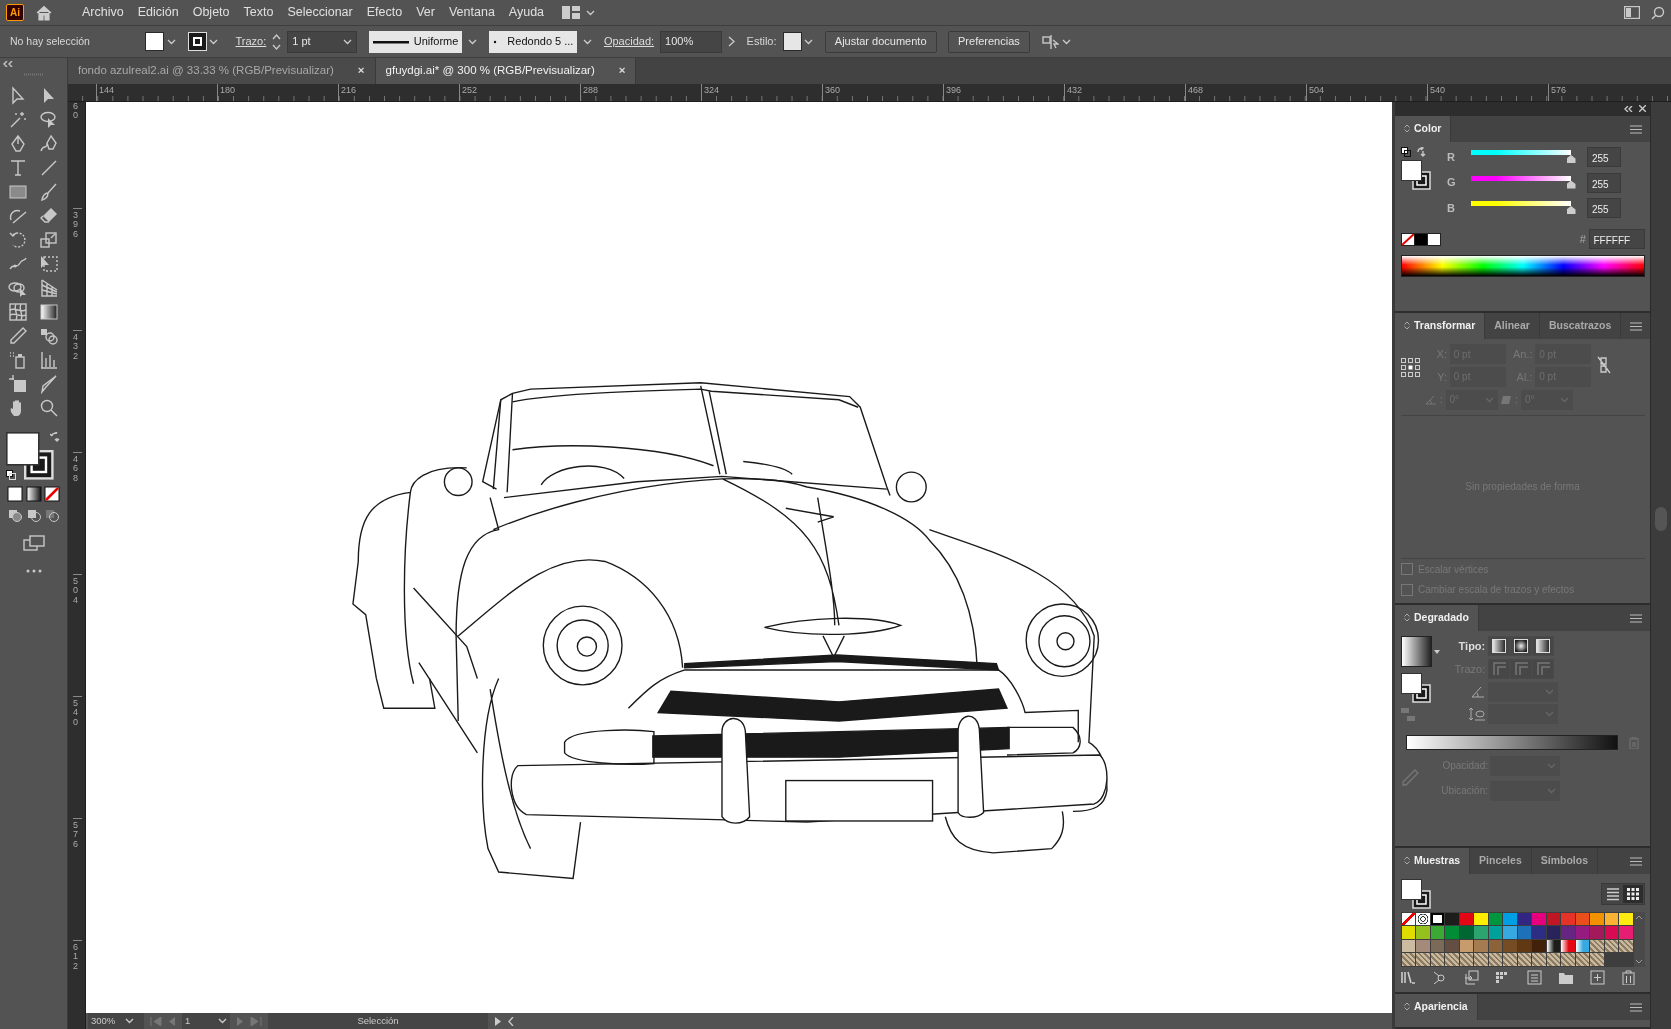 The width and height of the screenshot is (1671, 1029). What do you see at coordinates (1501, 860) in the screenshot?
I see `panel-tab: Pinceles` at bounding box center [1501, 860].